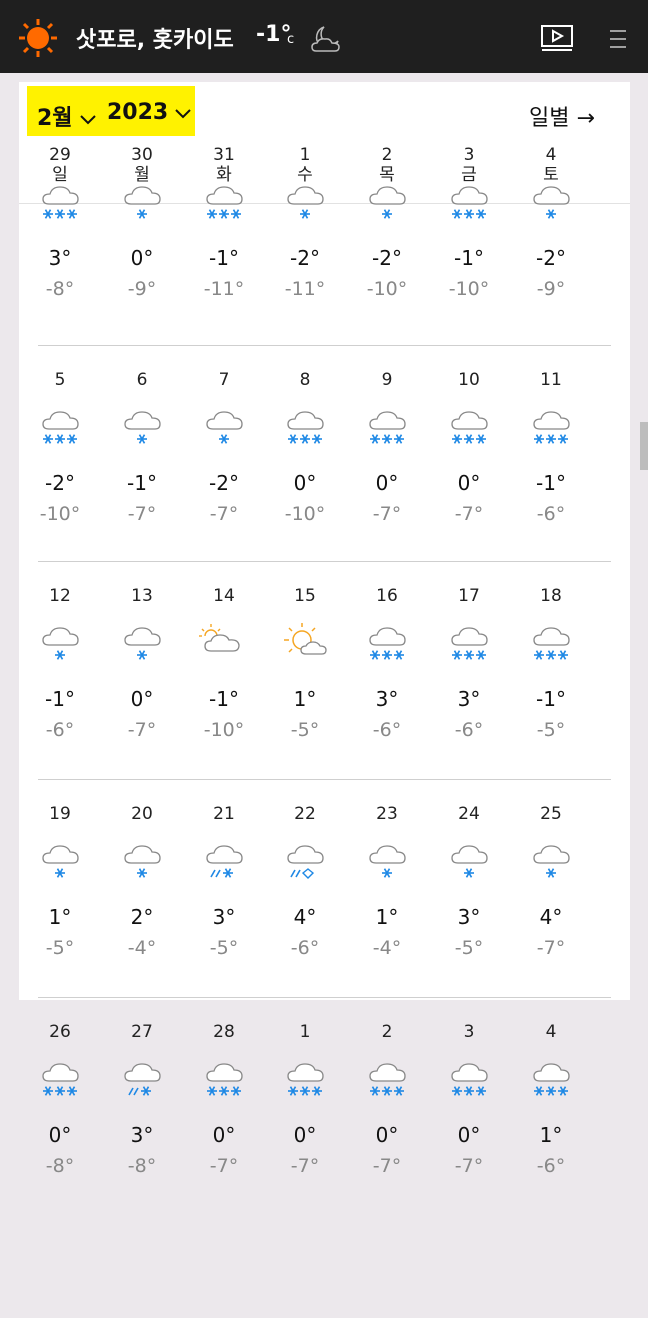 The width and height of the screenshot is (648, 1318). I want to click on day-cell: 11 -1° -6°, so click(551, 465).